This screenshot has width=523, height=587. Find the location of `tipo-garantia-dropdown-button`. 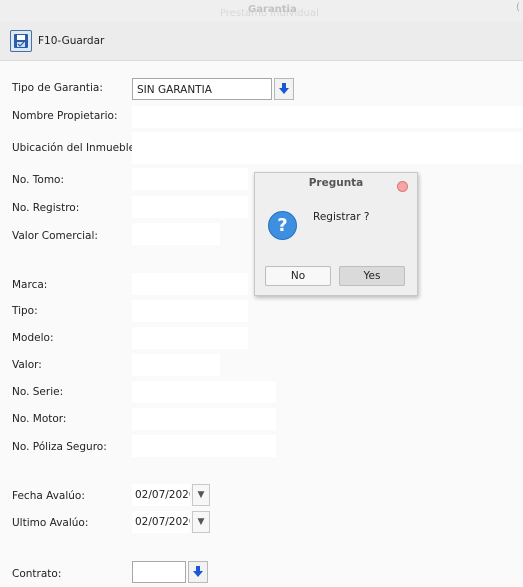

tipo-garantia-dropdown-button is located at coordinates (284, 89).